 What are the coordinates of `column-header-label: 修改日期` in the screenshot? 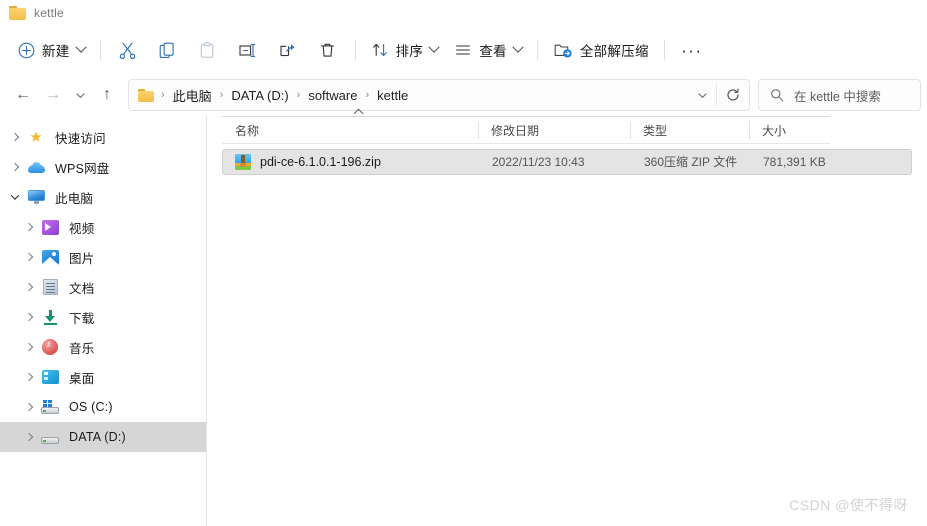 It's located at (515, 130).